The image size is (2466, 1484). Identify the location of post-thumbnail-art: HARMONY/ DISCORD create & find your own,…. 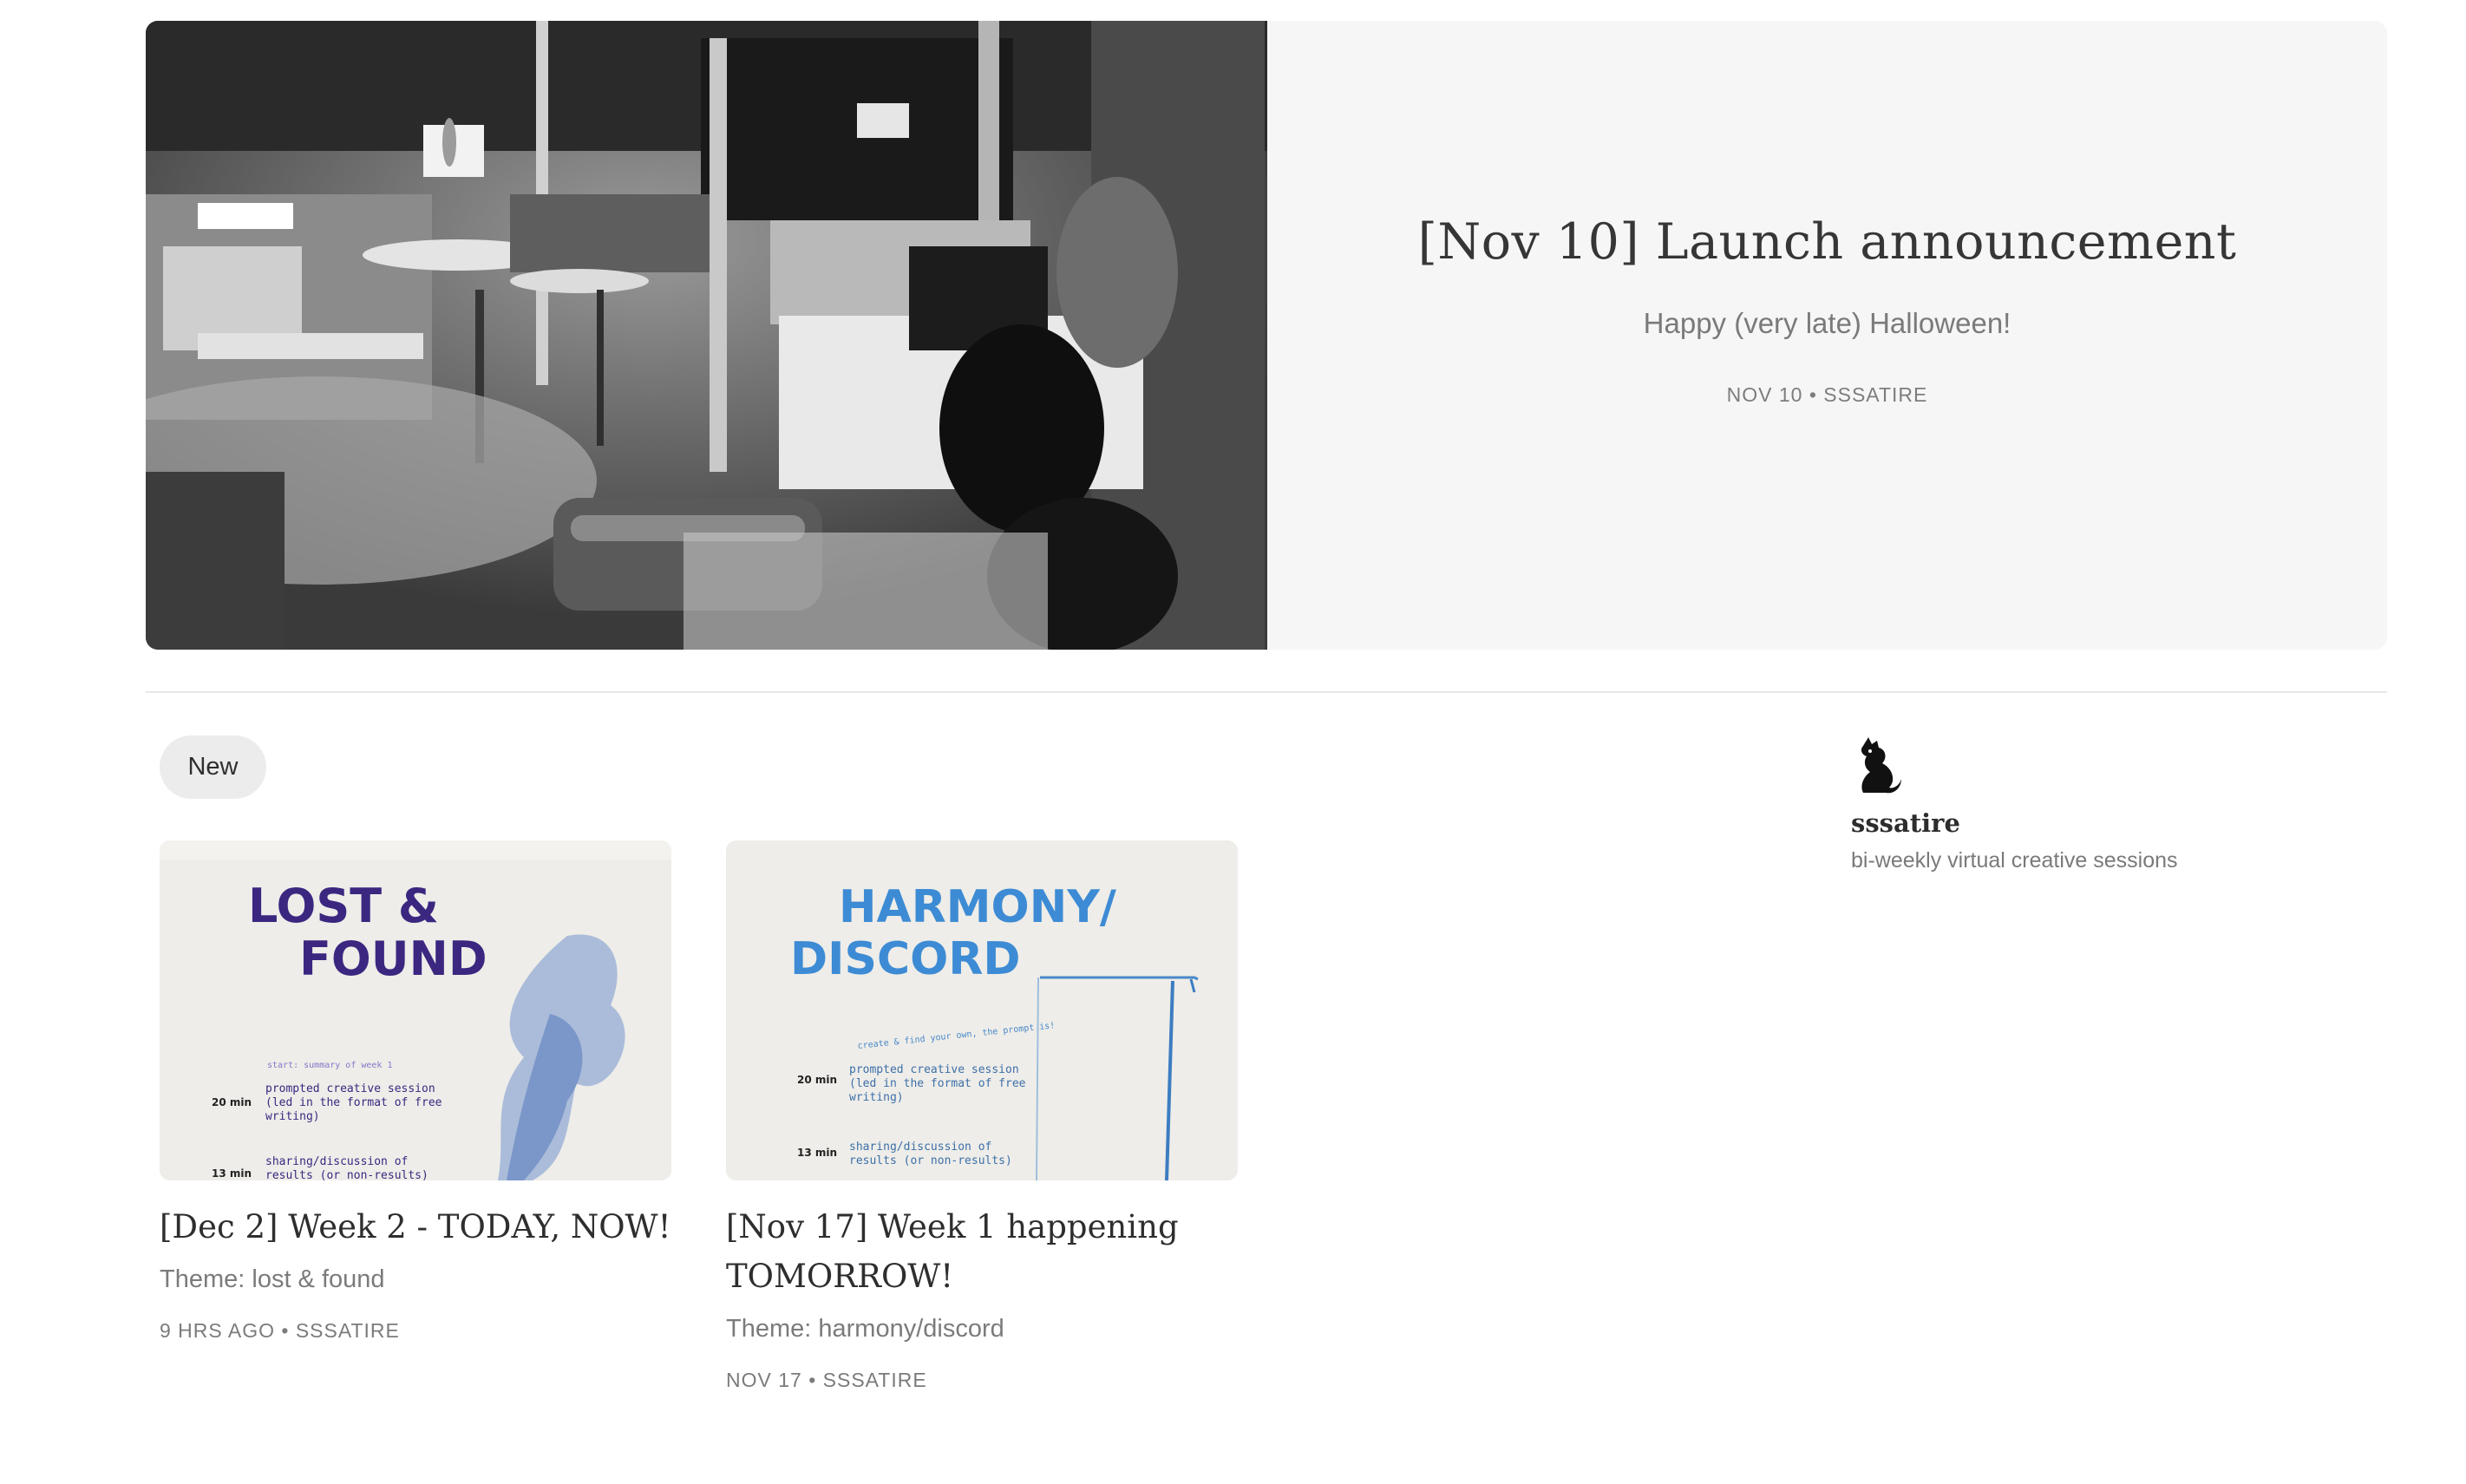
(982, 1010).